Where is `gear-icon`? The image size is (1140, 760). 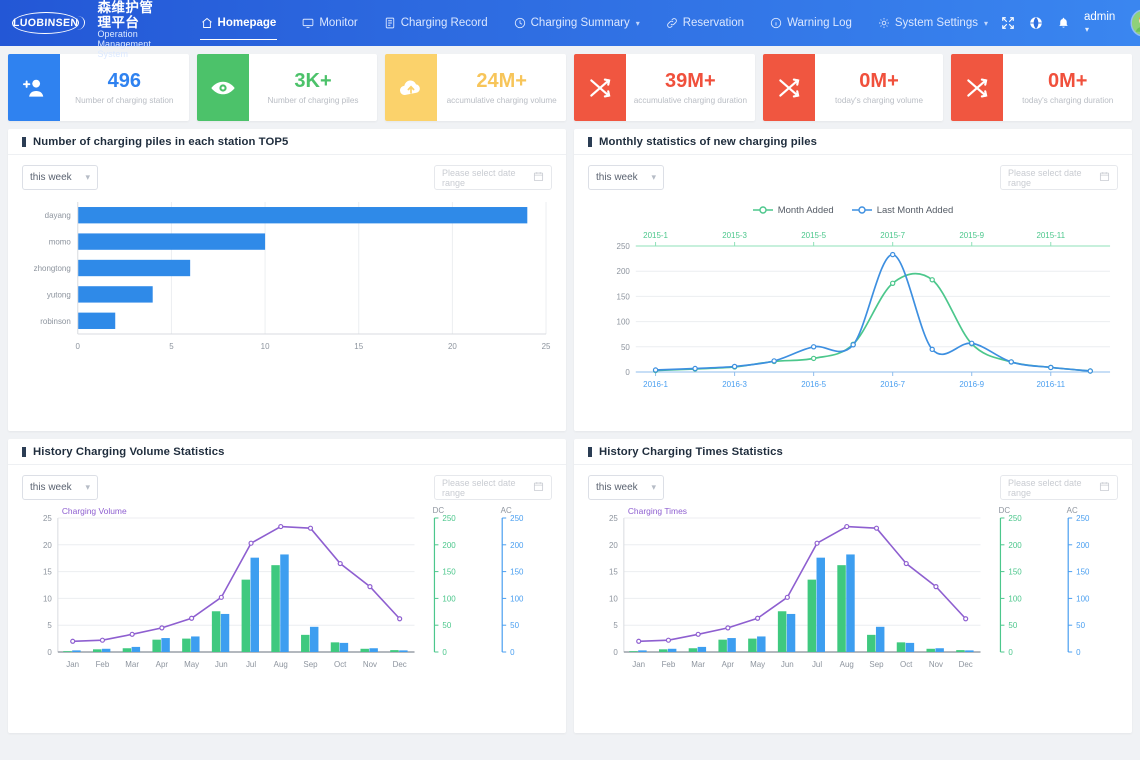
gear-icon is located at coordinates (884, 23).